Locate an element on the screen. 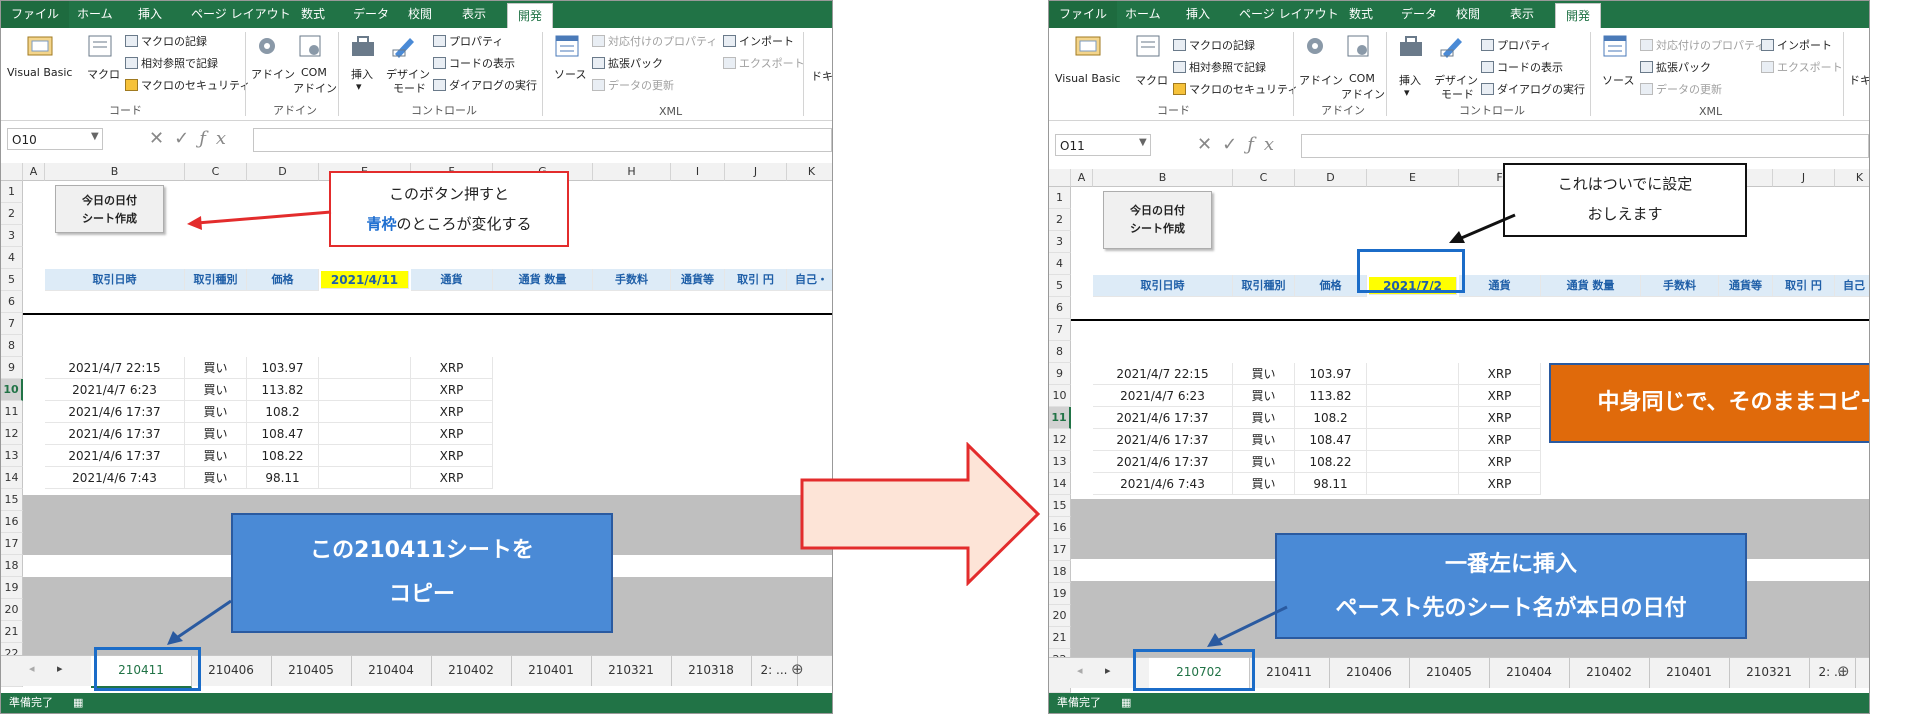  row-header: 2 is located at coordinates (1060, 220).